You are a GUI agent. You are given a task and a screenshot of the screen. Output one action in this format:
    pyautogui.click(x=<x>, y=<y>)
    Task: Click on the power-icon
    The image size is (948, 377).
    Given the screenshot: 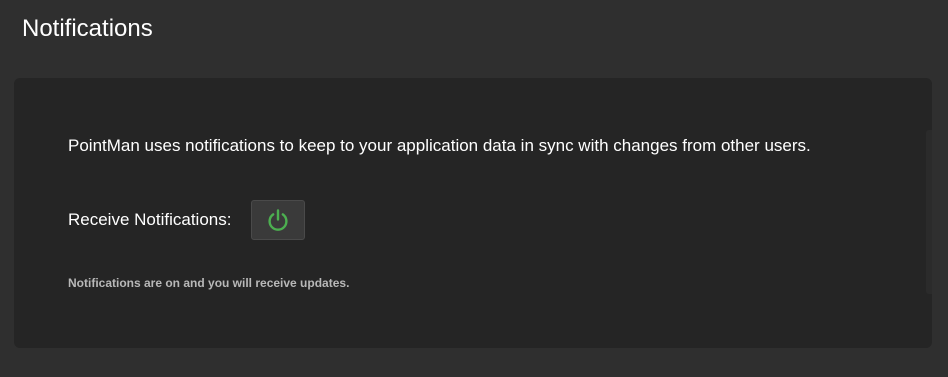 What is the action you would take?
    pyautogui.click(x=278, y=220)
    